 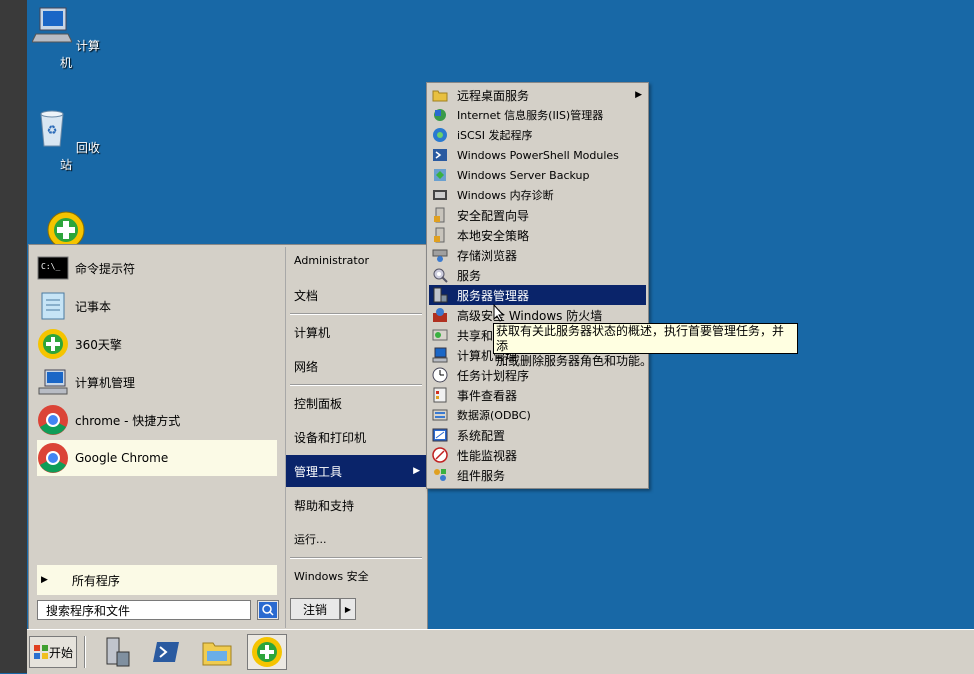 I want to click on explorer-icon, so click(x=217, y=654).